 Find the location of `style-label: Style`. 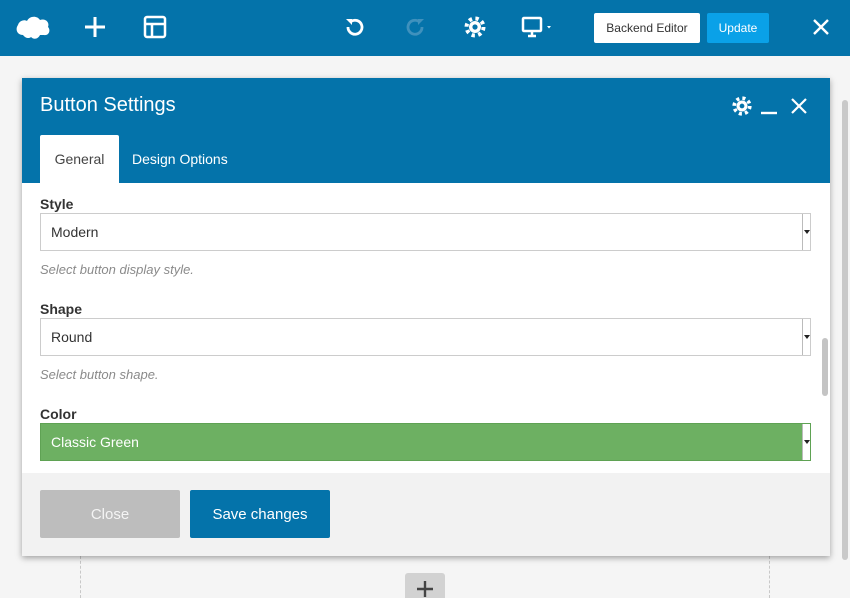

style-label: Style is located at coordinates (57, 204).